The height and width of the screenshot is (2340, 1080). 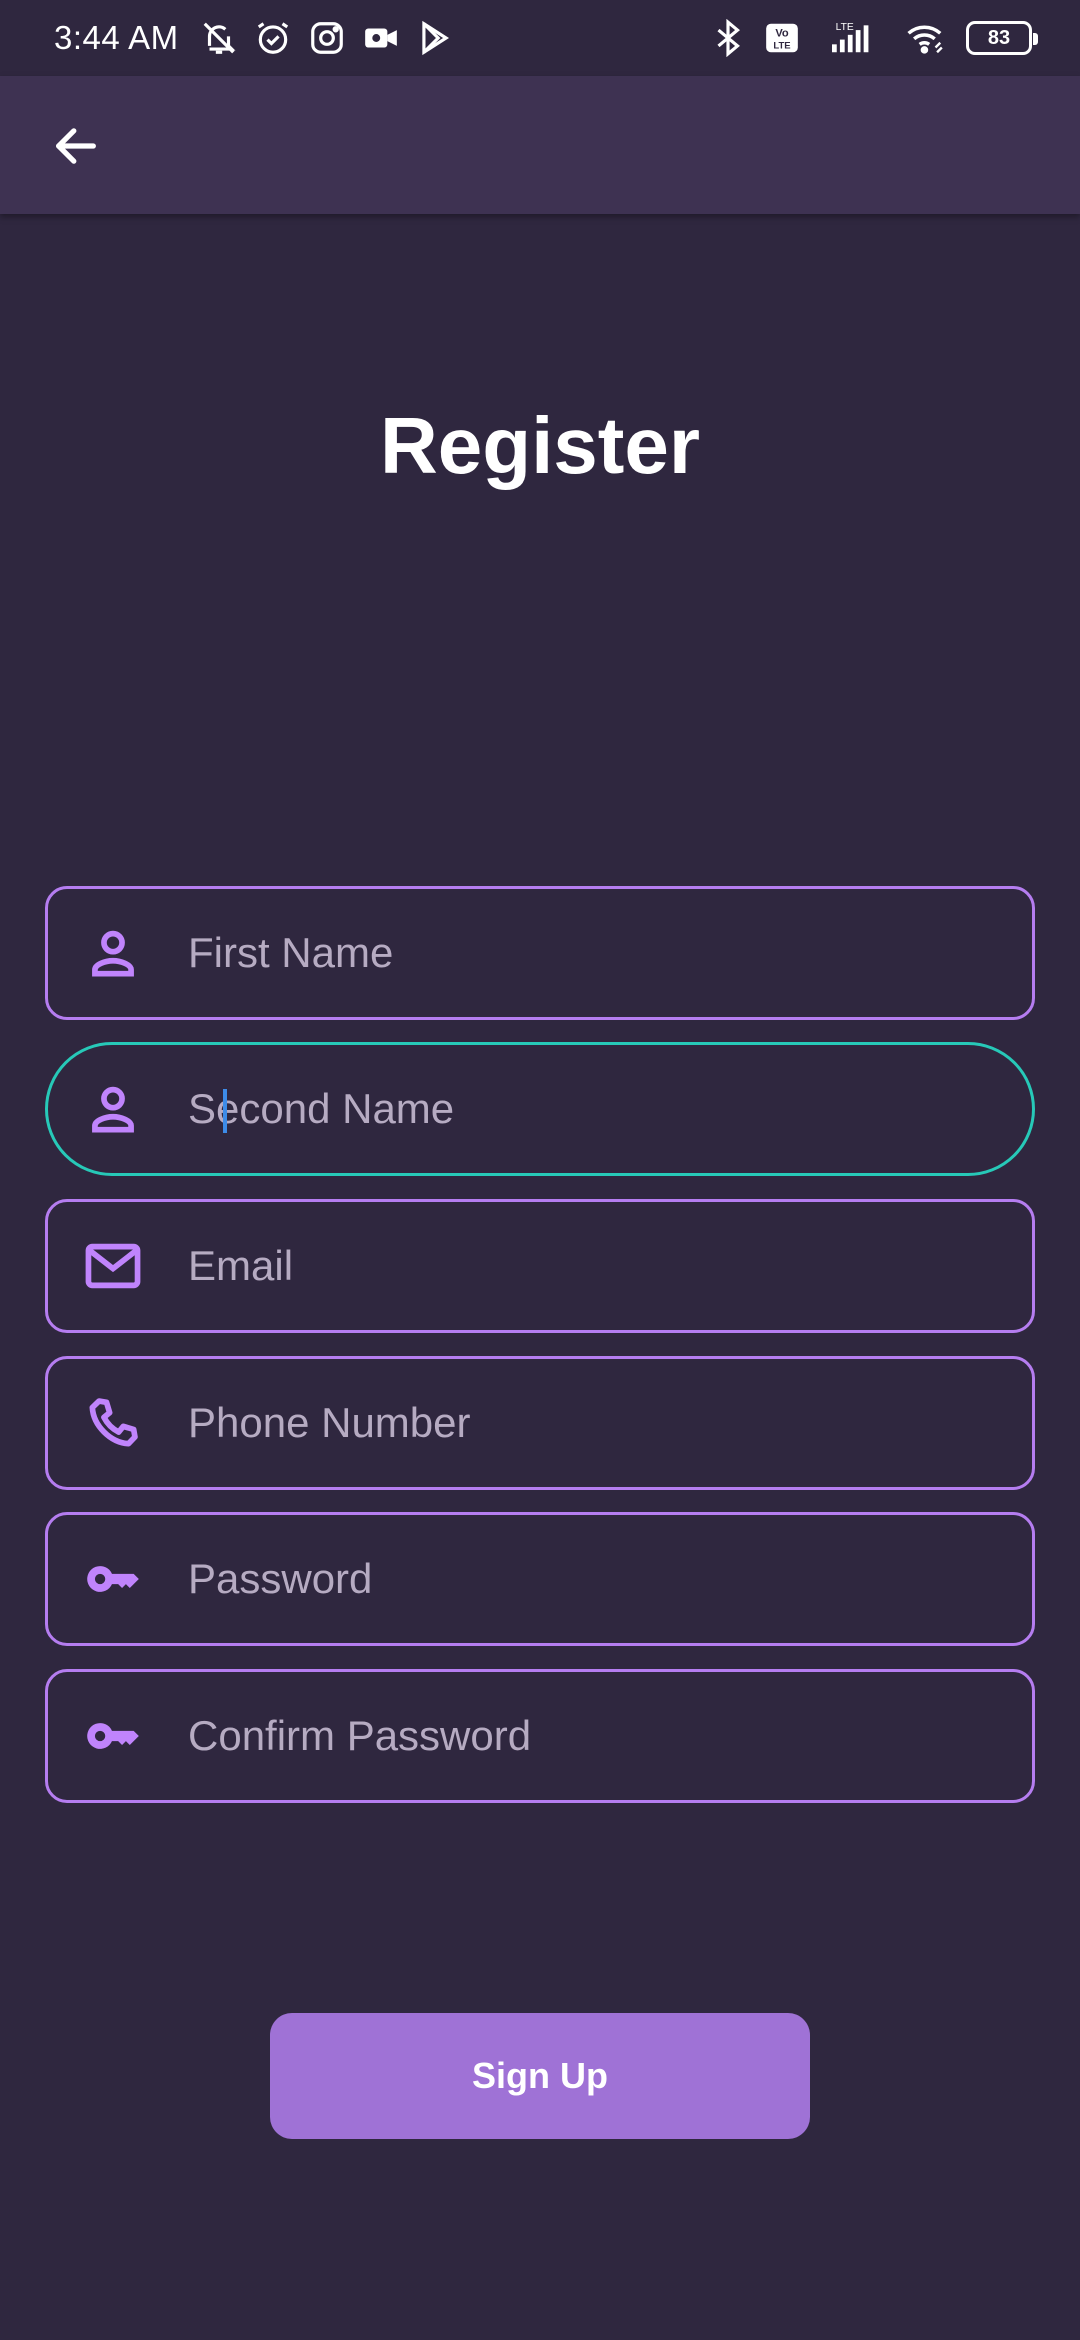 I want to click on password-field, so click(x=540, y=1579).